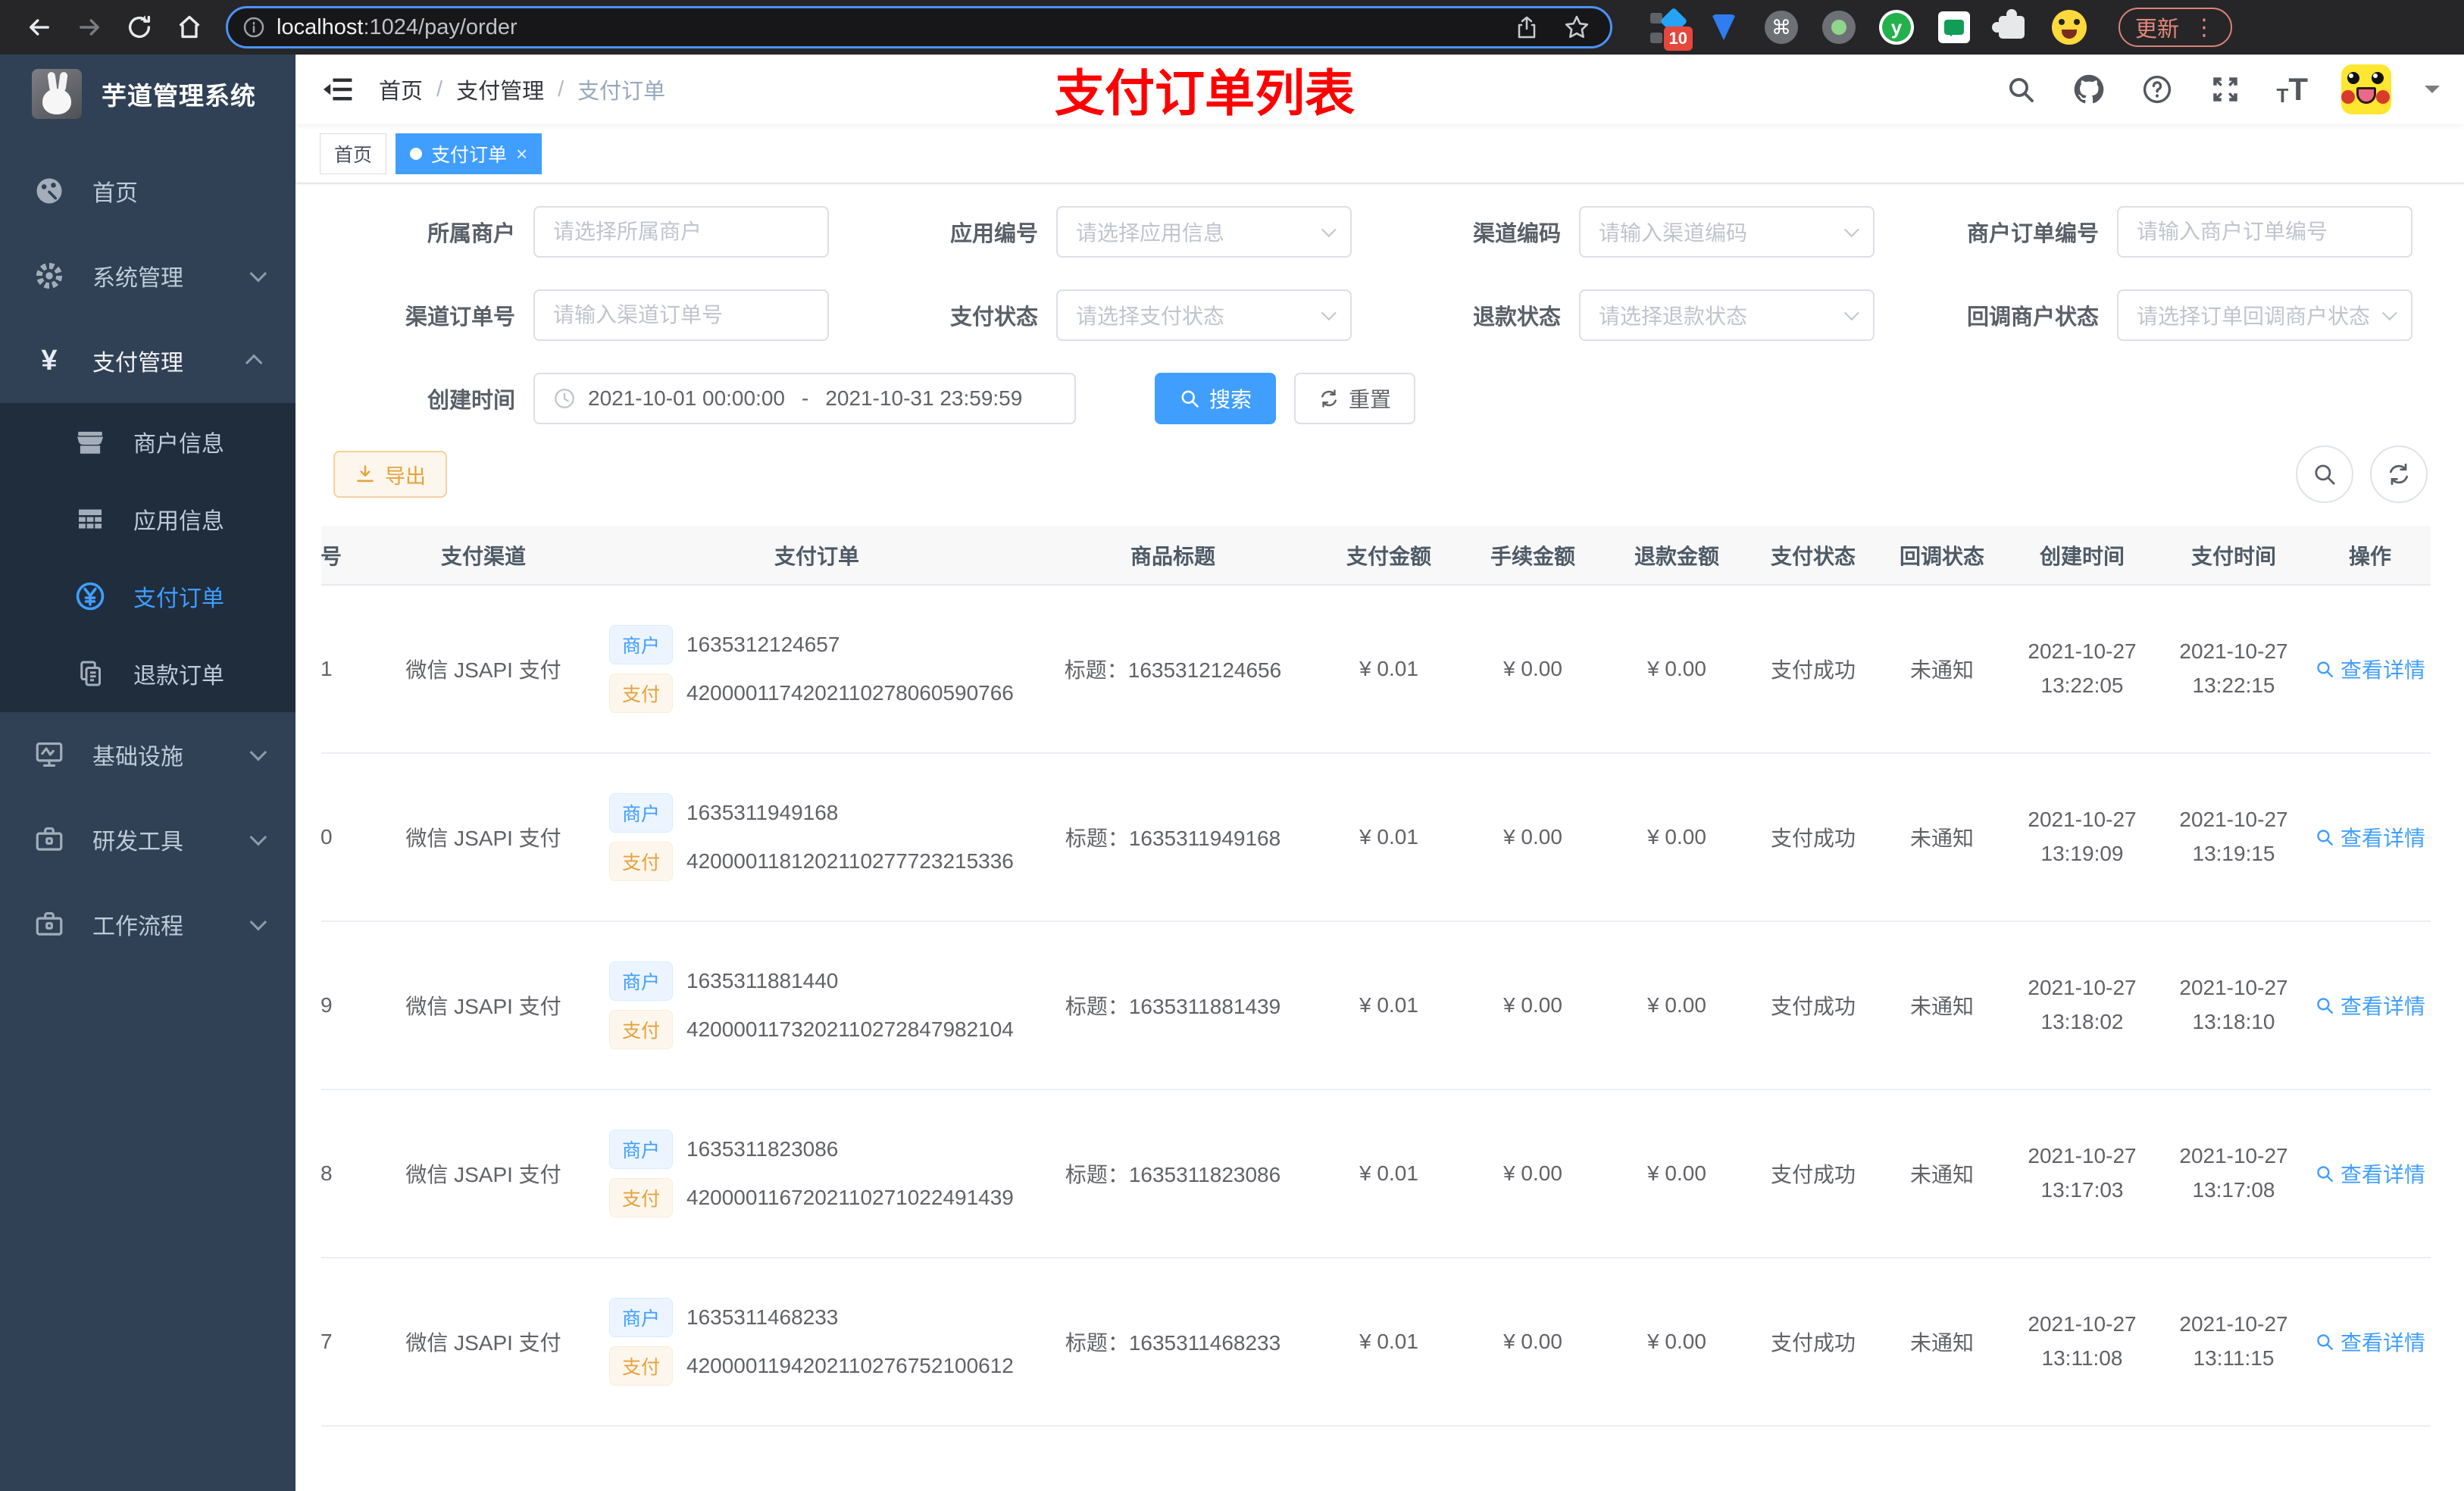 The image size is (2464, 1491). I want to click on filter-label: 渠道订单号, so click(460, 317).